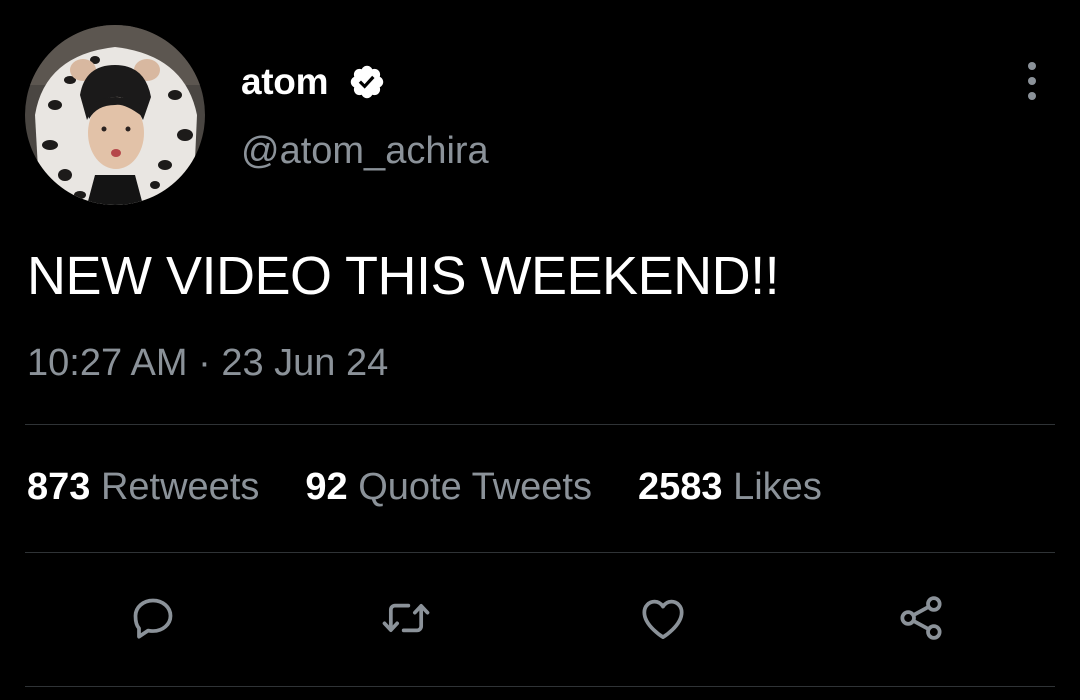 The image size is (1080, 700). I want to click on heart-icon, so click(663, 619).